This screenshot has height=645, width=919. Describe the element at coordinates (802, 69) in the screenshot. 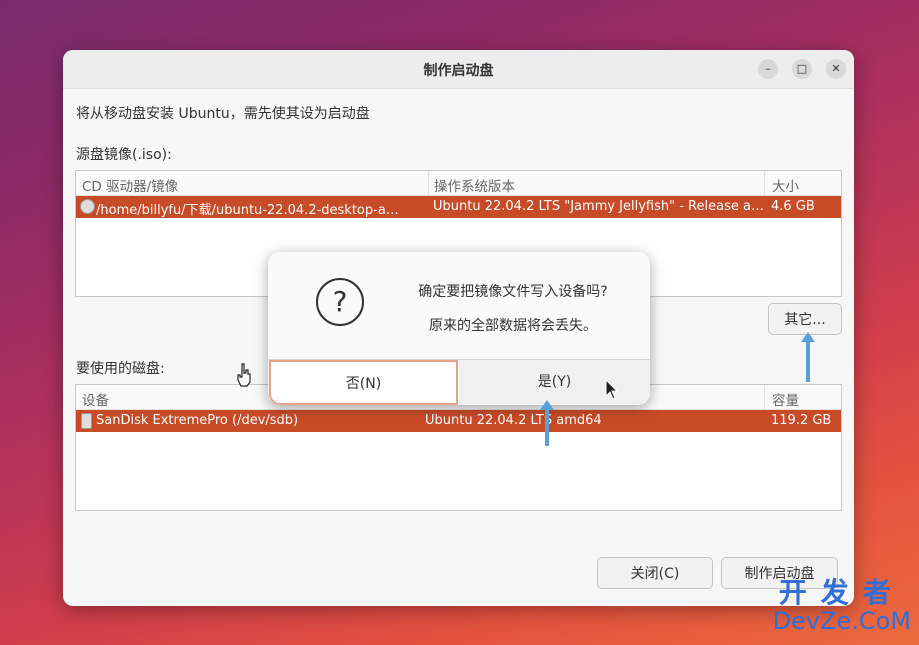

I see `maximize-button: □` at that location.